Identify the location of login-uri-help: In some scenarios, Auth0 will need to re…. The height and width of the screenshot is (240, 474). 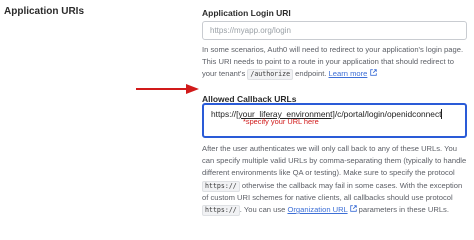
(336, 63).